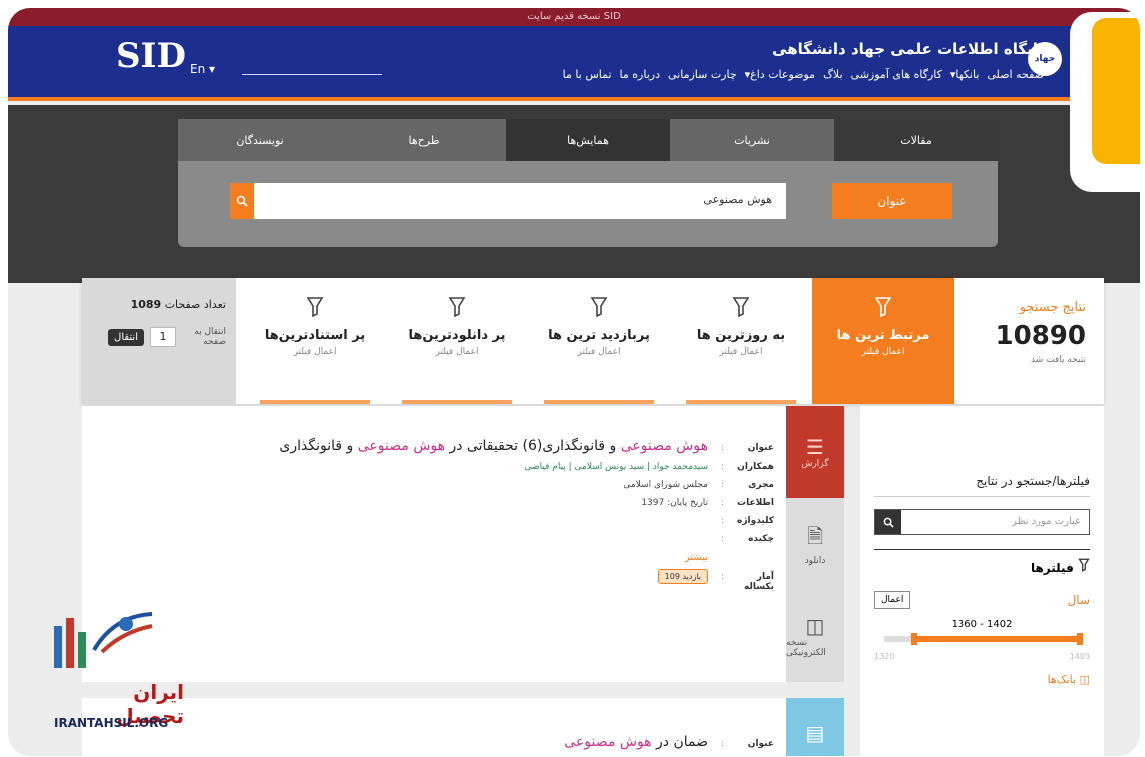  Describe the element at coordinates (914, 639) in the screenshot. I see `slider-handle-min` at that location.